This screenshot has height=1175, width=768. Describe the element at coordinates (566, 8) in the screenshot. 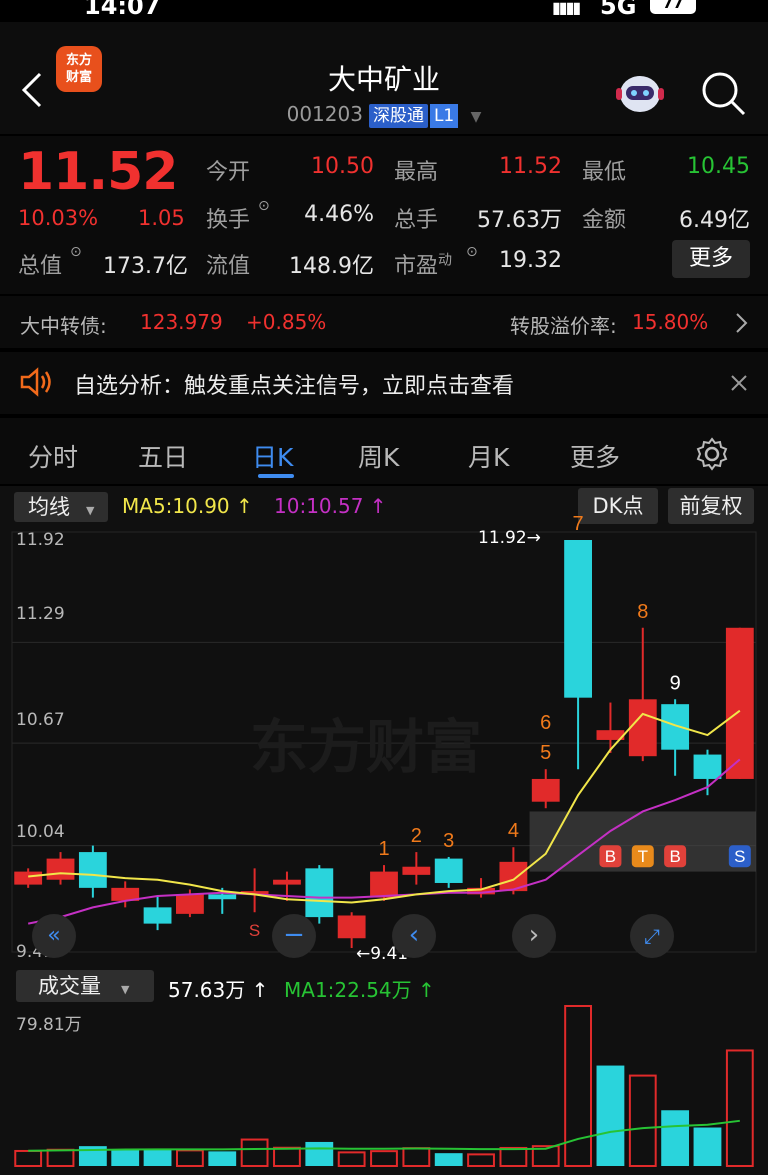

I see `signal-icon: ▮▮▮▮` at that location.